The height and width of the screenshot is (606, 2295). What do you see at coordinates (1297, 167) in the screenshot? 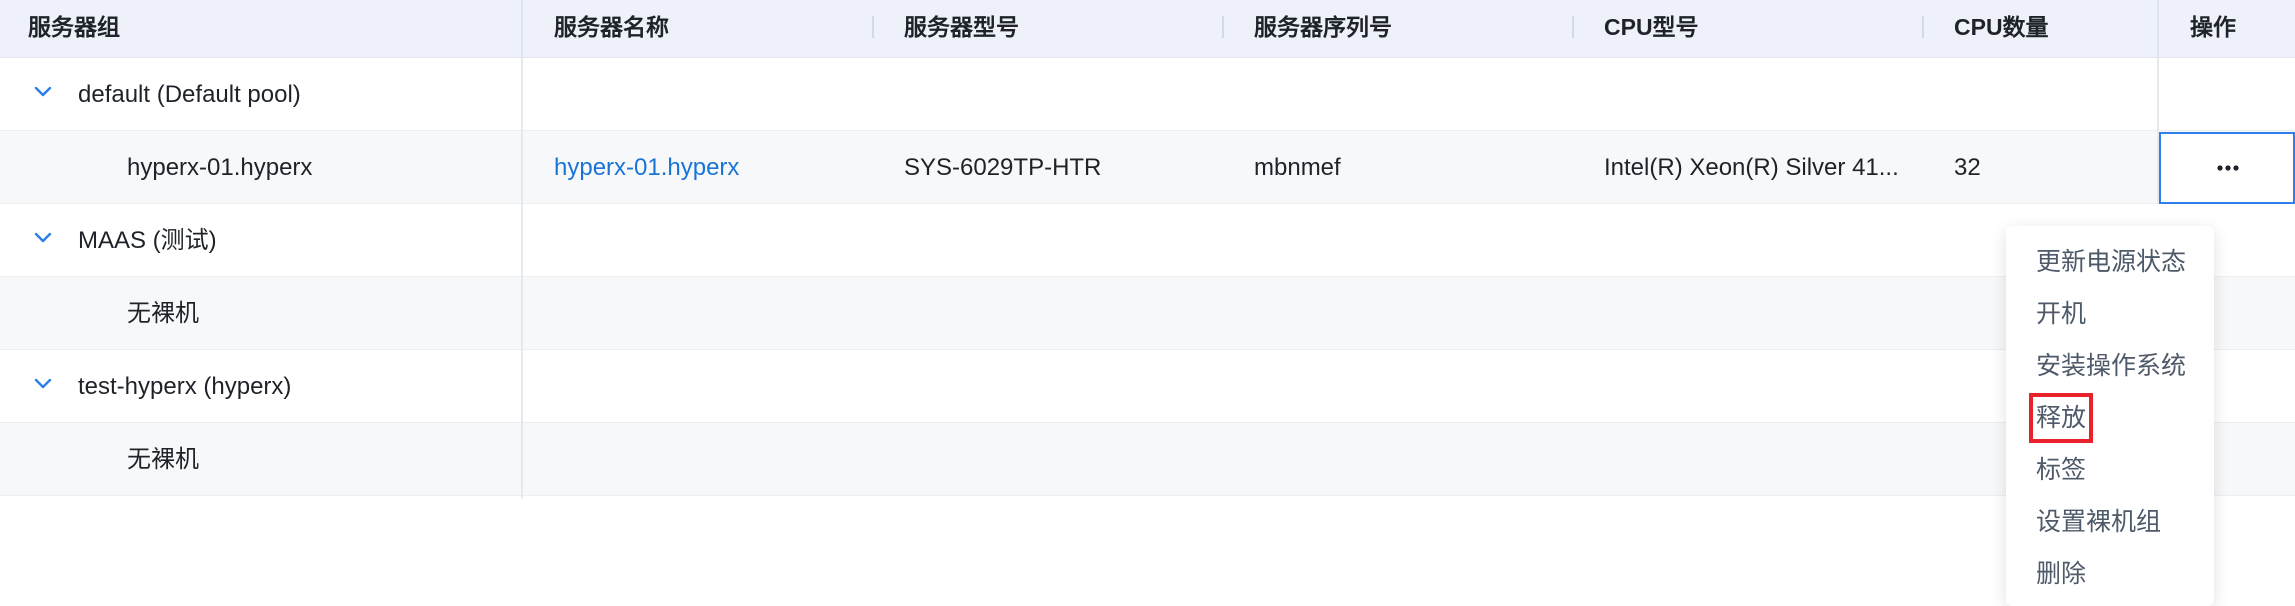
I see `server-serial: mbnmef` at bounding box center [1297, 167].